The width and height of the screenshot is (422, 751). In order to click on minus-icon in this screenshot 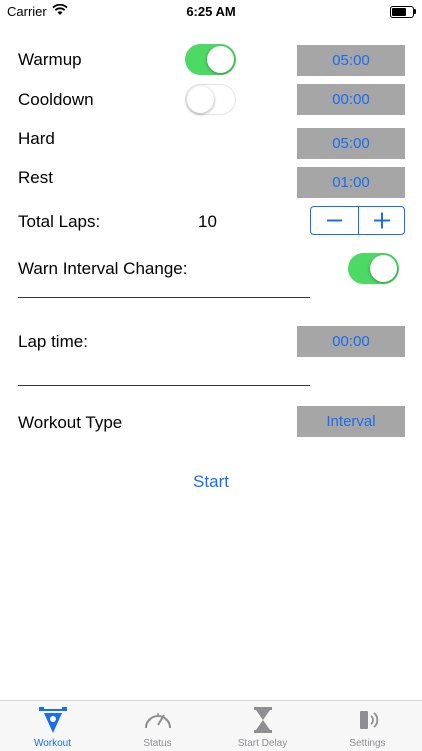, I will do `click(334, 220)`.